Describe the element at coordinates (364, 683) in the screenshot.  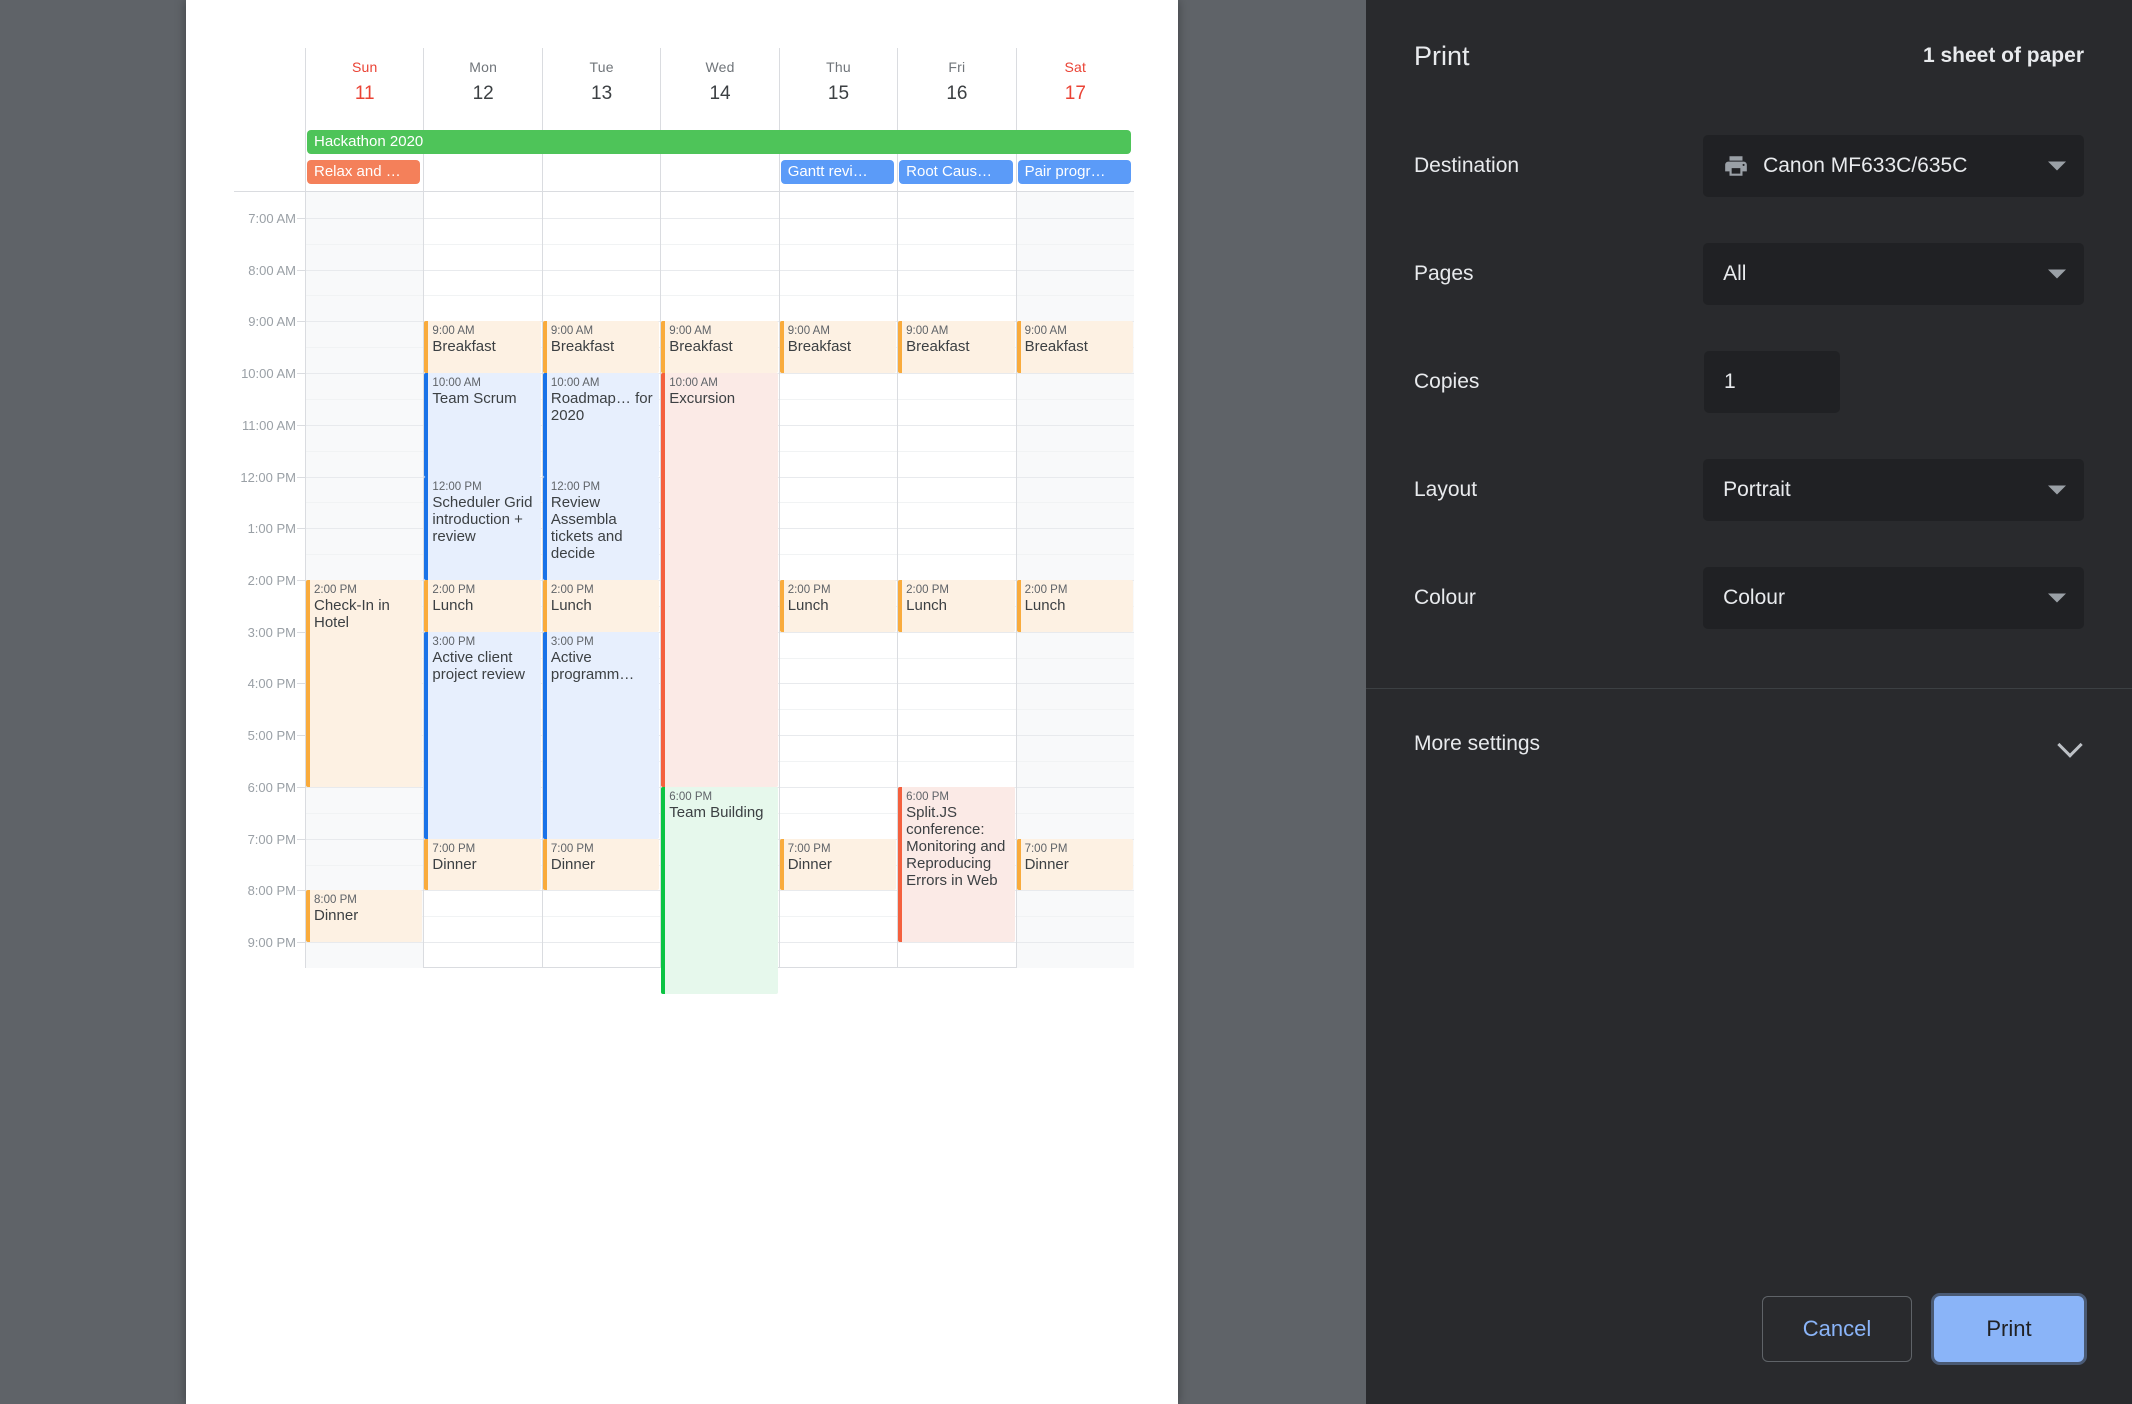
I see `calendar-event: 2:00 PM Check-In in Hotel` at that location.